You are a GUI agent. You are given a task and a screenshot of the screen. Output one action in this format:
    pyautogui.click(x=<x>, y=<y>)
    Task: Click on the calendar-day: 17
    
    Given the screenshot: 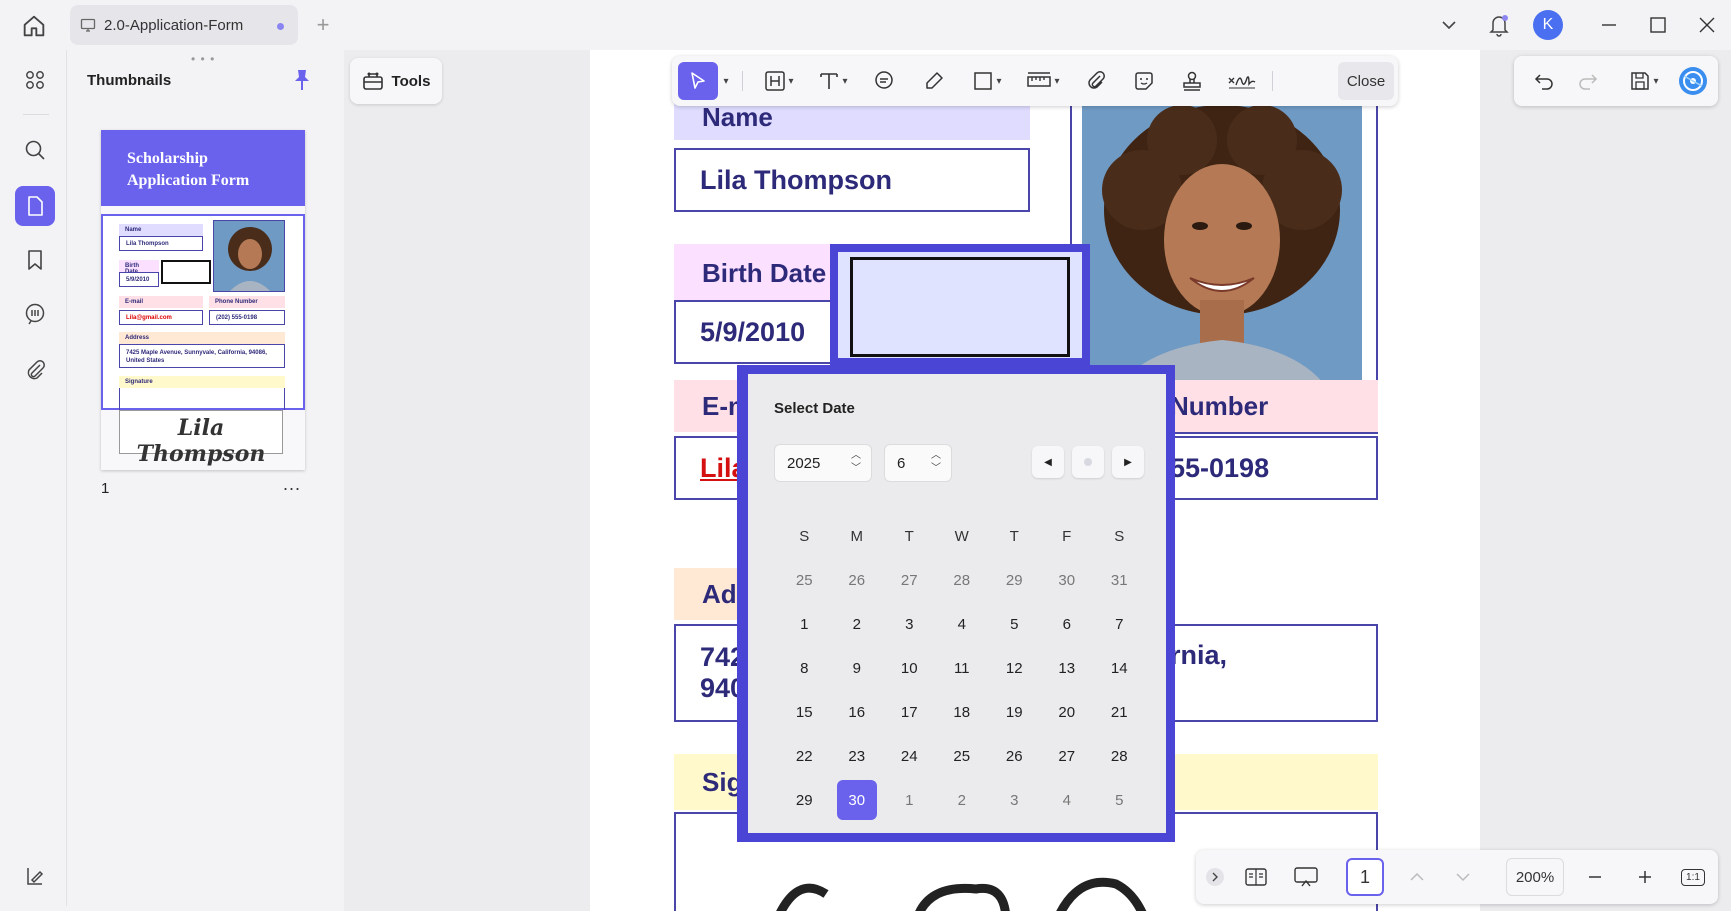 What is the action you would take?
    pyautogui.click(x=909, y=712)
    